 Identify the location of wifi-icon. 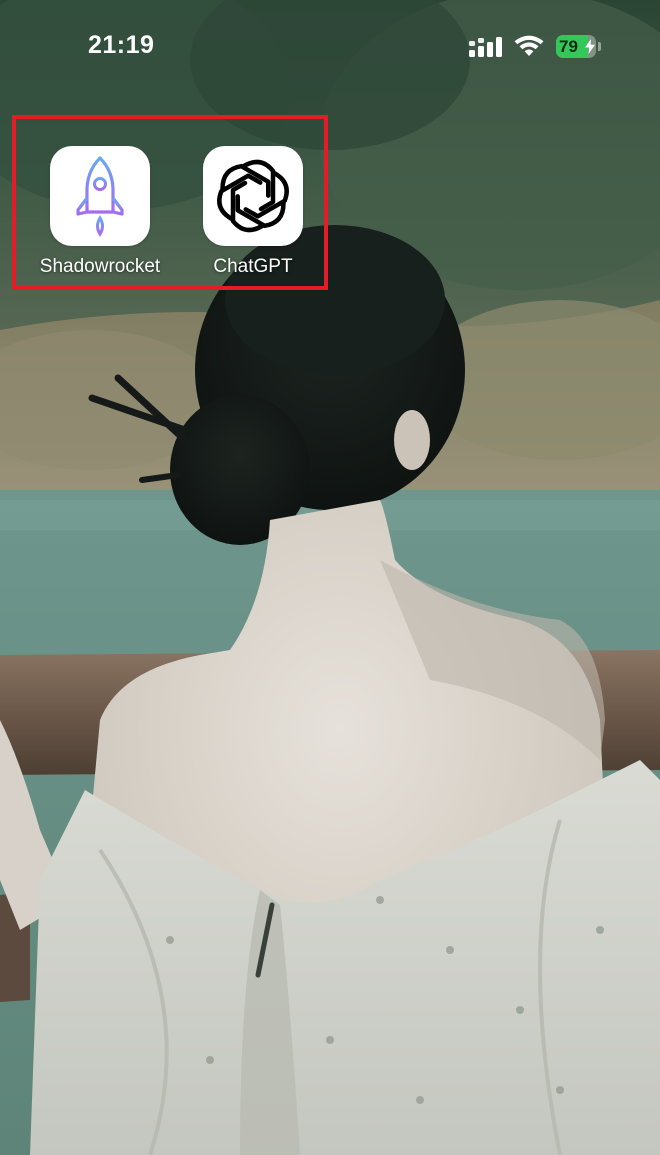
(529, 45).